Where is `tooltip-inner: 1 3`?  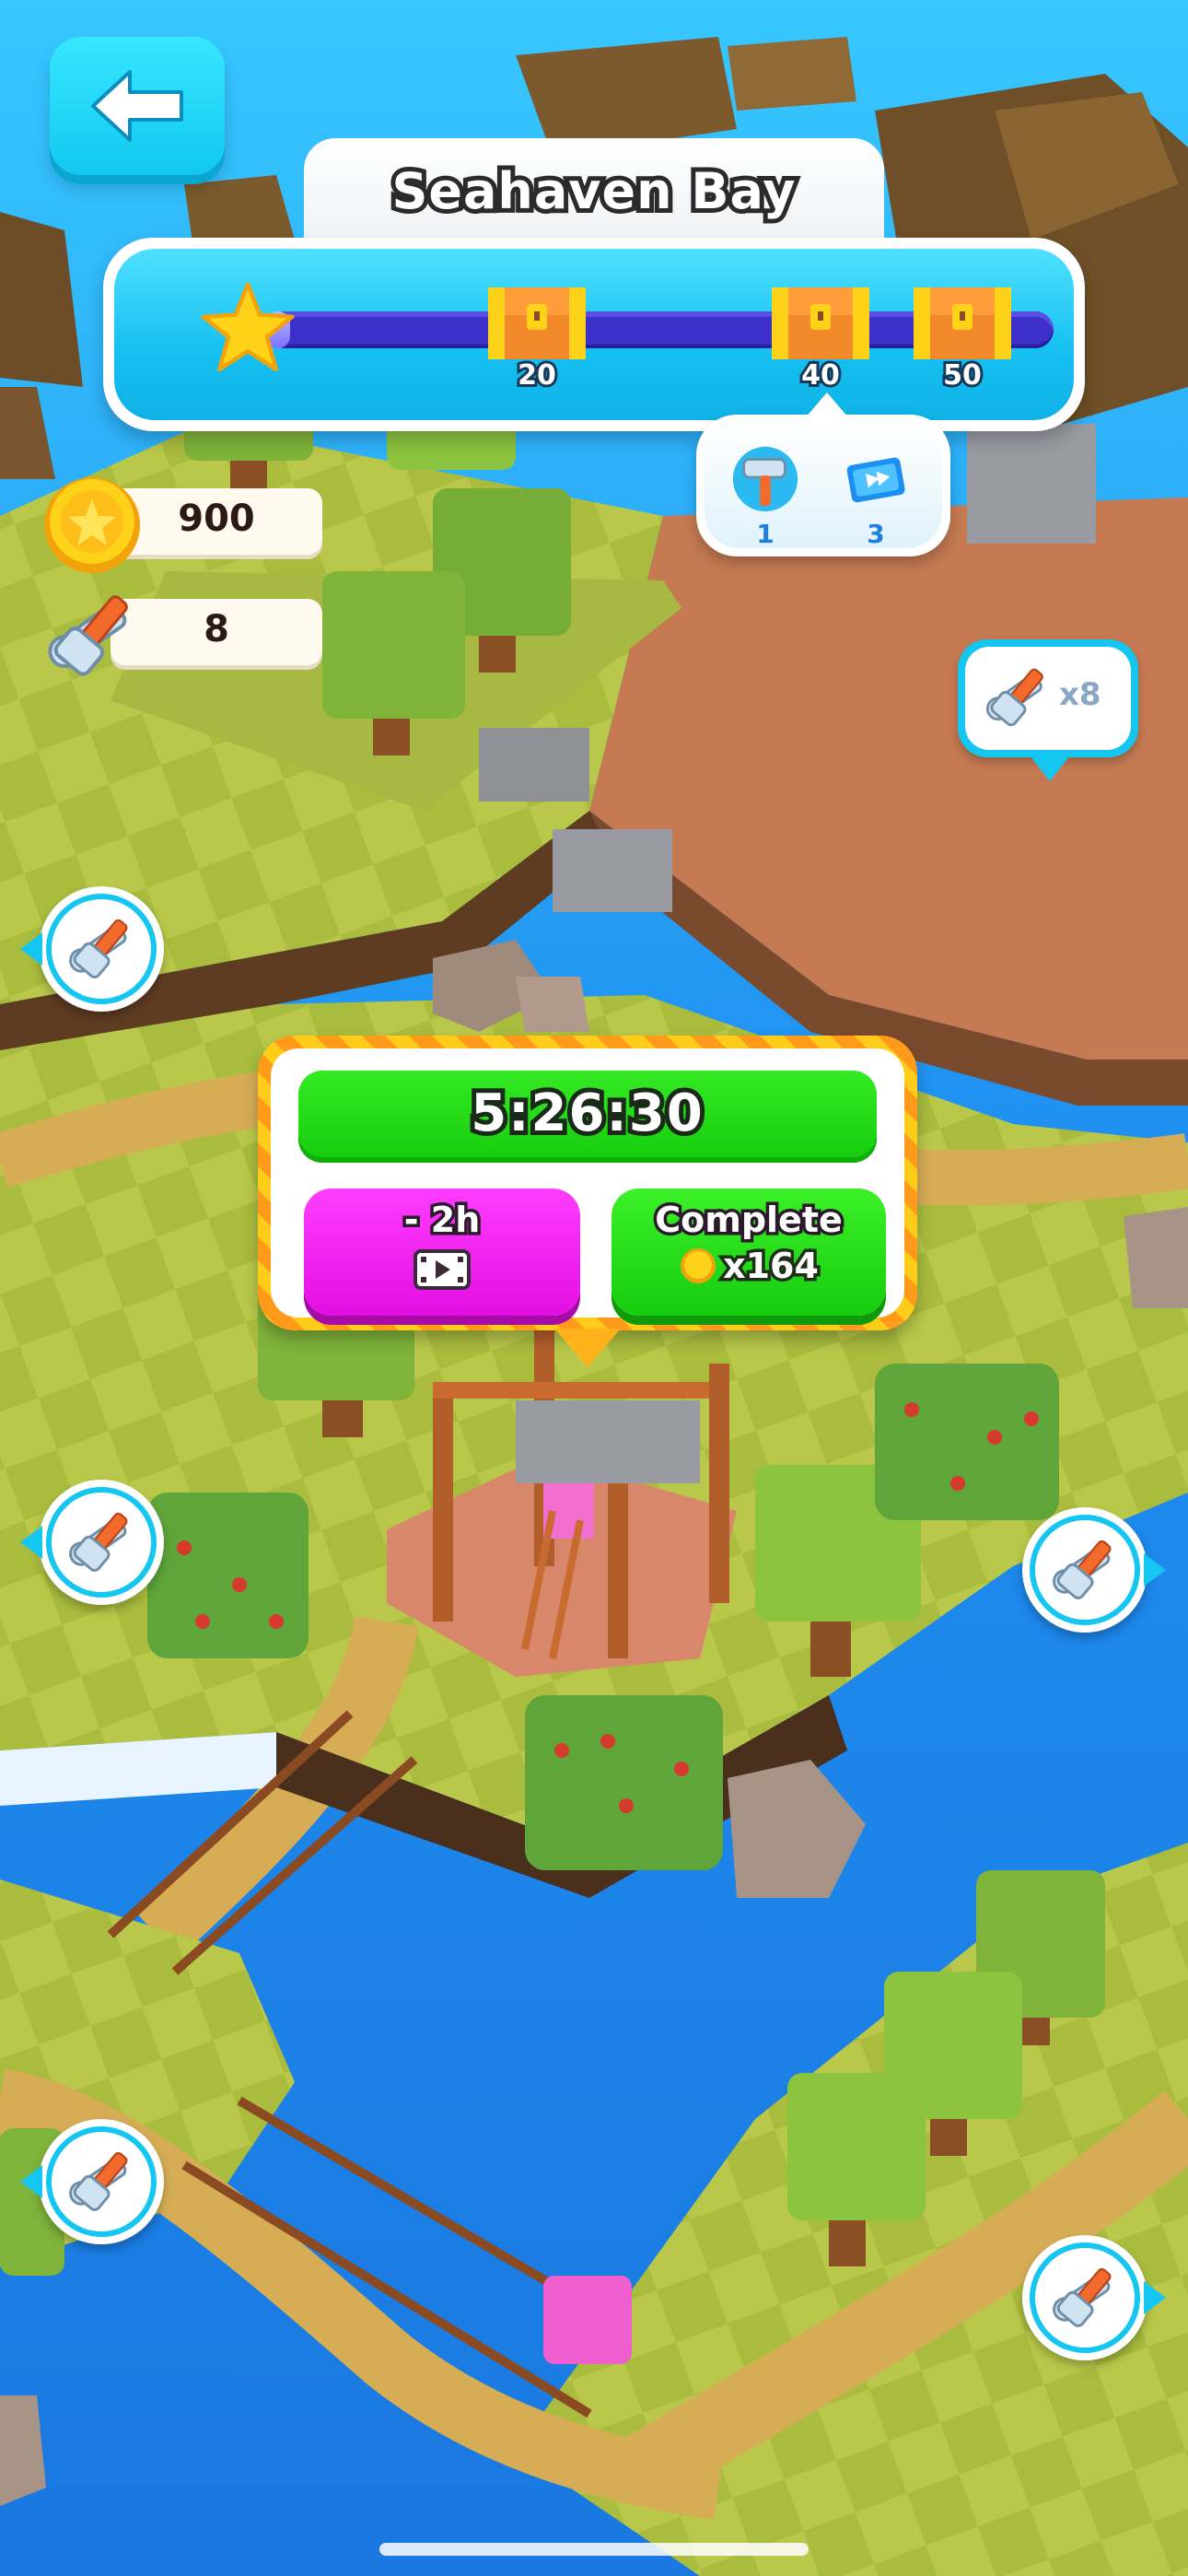 tooltip-inner: 1 3 is located at coordinates (823, 486).